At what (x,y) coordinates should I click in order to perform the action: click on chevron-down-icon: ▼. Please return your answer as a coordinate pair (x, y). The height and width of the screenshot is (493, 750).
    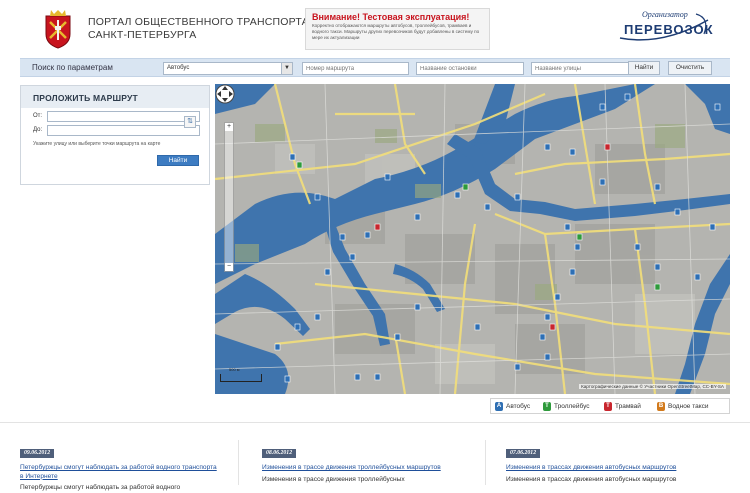
    Looking at the image, I should click on (286, 68).